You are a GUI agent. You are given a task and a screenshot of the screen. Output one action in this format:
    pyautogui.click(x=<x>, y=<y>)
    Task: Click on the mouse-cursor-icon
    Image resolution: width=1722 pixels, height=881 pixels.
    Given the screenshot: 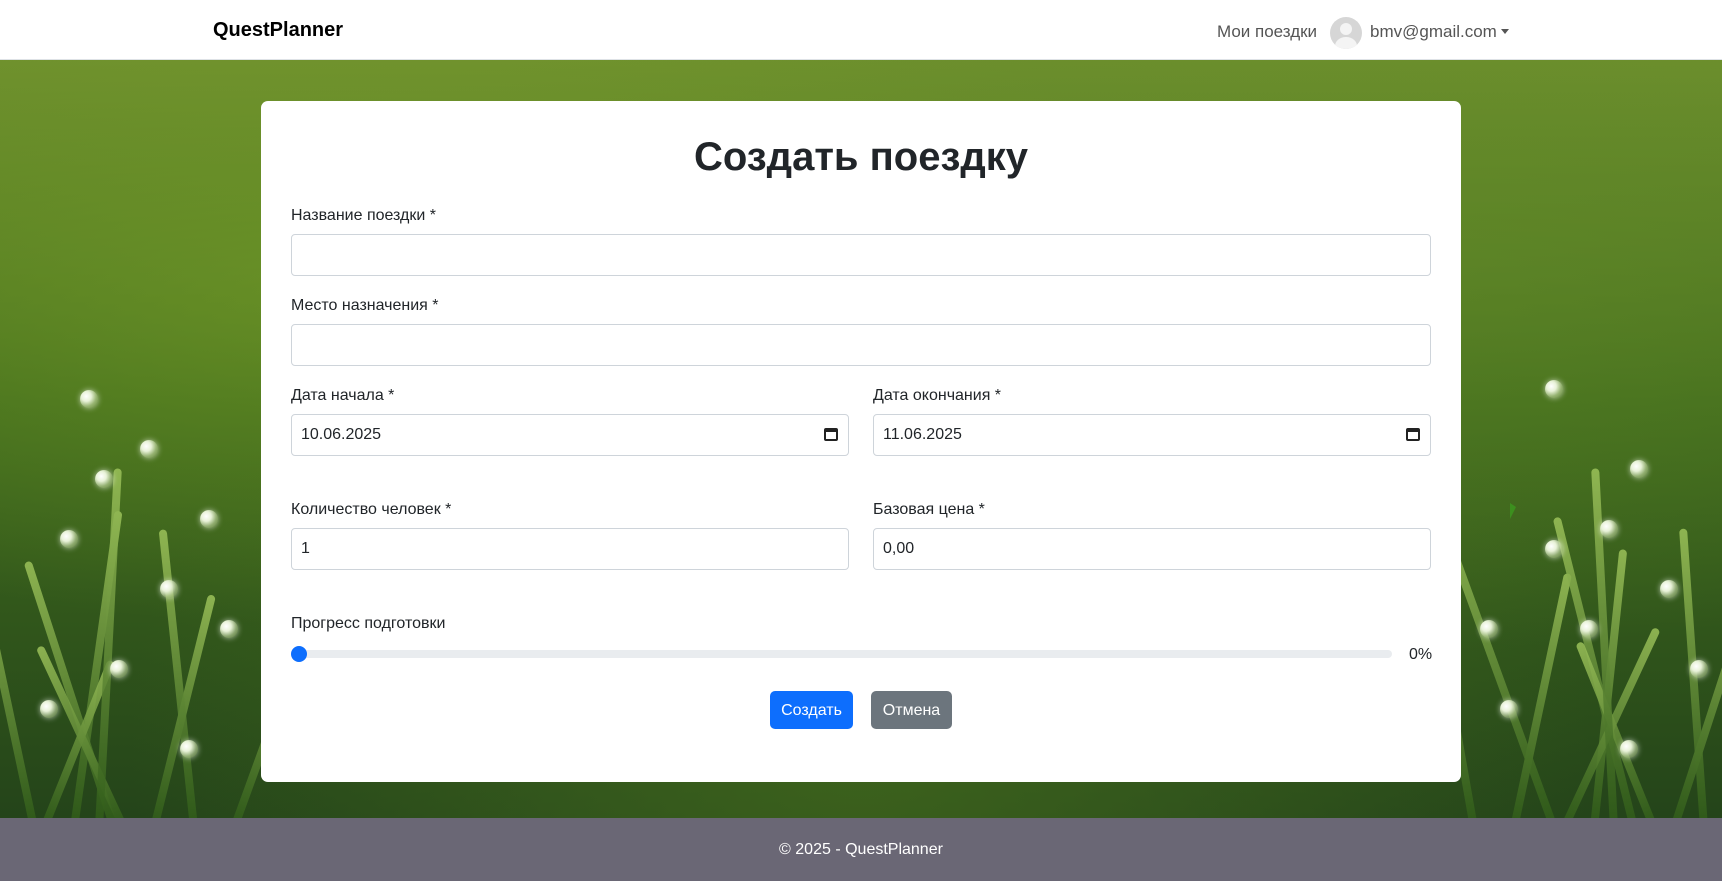 What is the action you would take?
    pyautogui.click(x=1513, y=511)
    